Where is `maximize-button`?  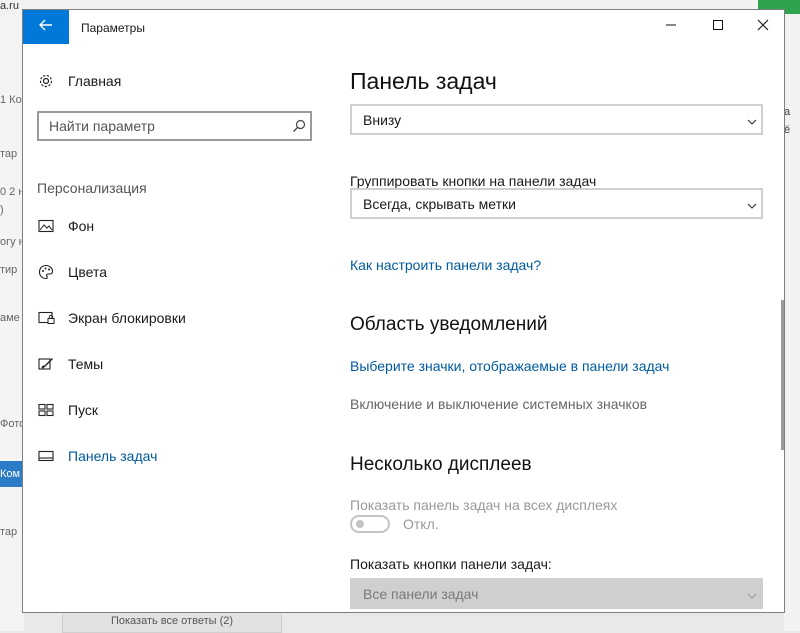 maximize-button is located at coordinates (718, 27).